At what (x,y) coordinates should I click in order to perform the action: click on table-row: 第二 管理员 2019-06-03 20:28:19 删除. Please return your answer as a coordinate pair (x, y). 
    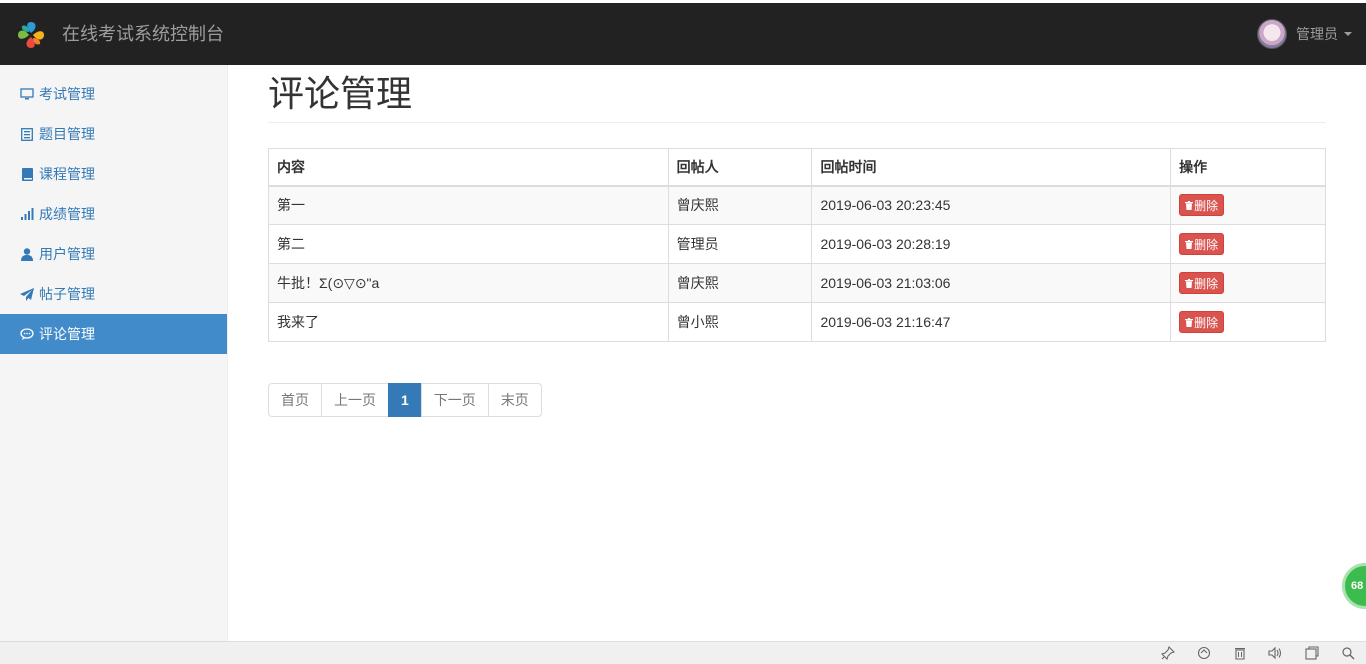
    Looking at the image, I should click on (797, 244).